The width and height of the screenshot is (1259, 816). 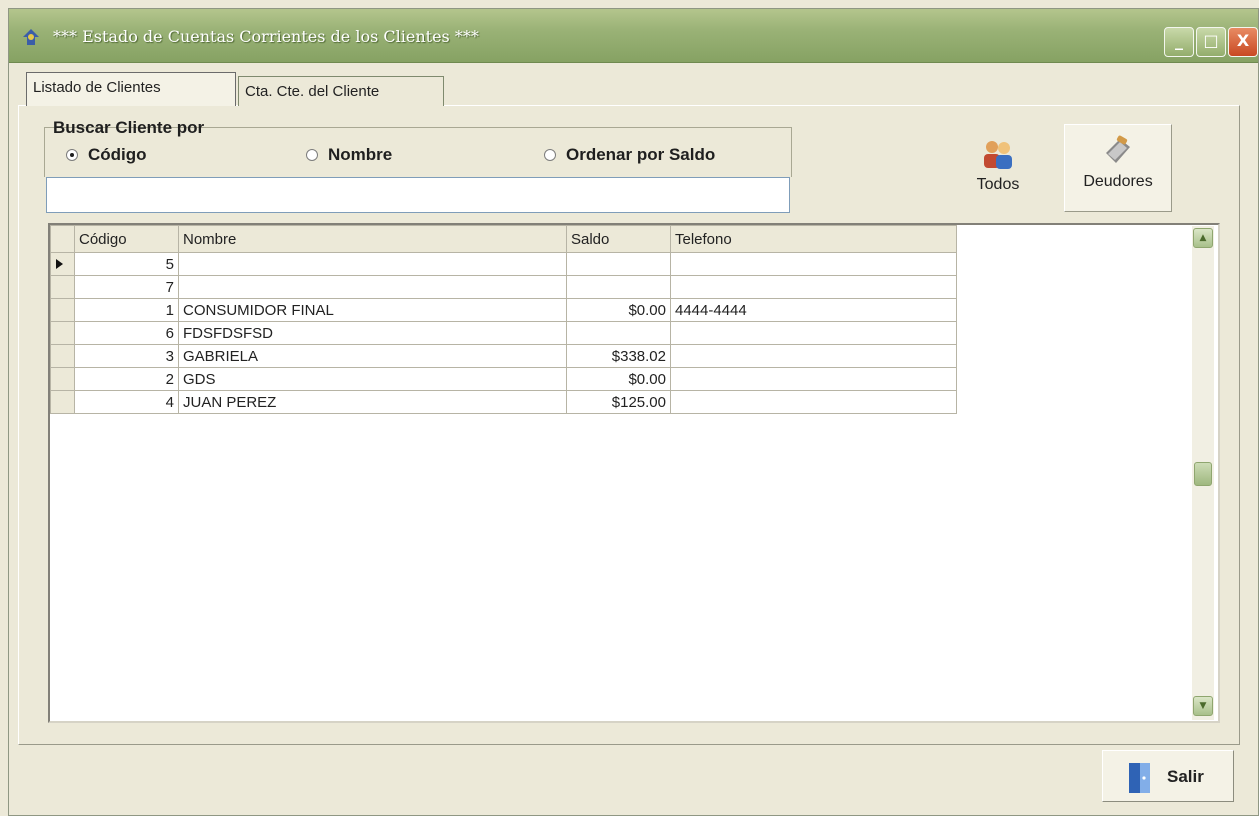 What do you see at coordinates (372, 379) in the screenshot?
I see `cell-nombre: GDS` at bounding box center [372, 379].